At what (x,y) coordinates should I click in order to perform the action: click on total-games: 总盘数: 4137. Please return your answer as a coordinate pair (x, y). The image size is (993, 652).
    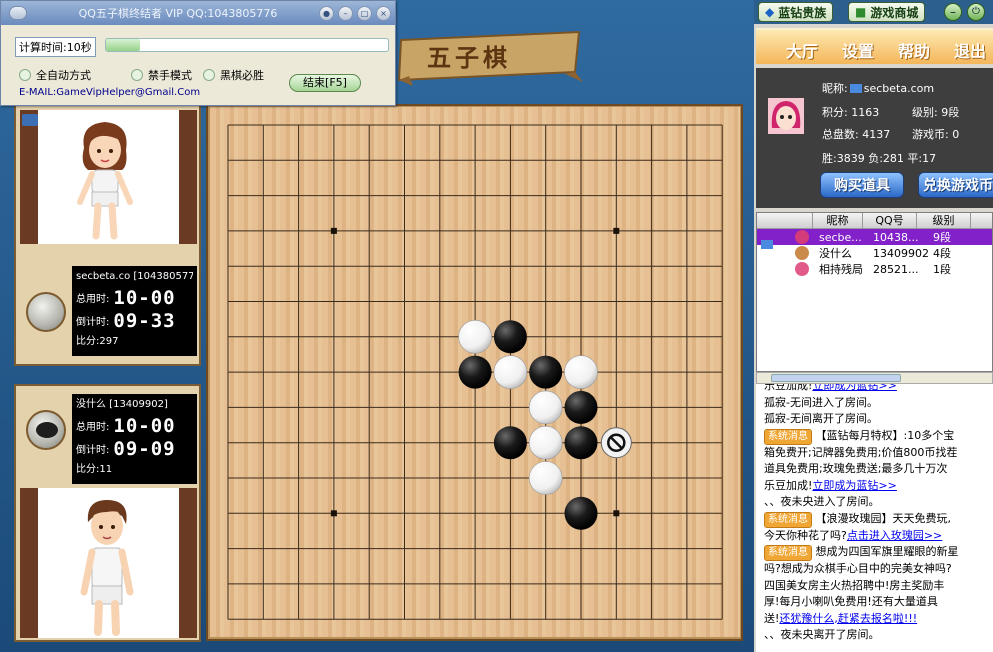
    Looking at the image, I should click on (856, 134).